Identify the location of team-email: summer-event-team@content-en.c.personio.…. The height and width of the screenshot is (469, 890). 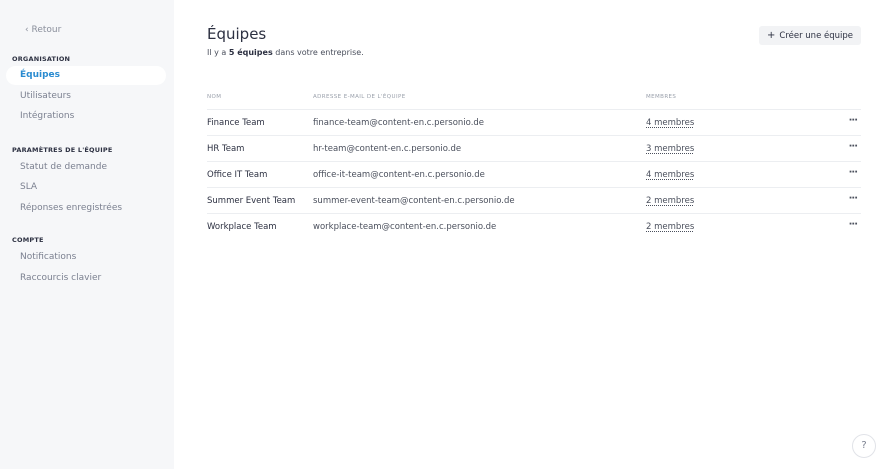
(414, 201).